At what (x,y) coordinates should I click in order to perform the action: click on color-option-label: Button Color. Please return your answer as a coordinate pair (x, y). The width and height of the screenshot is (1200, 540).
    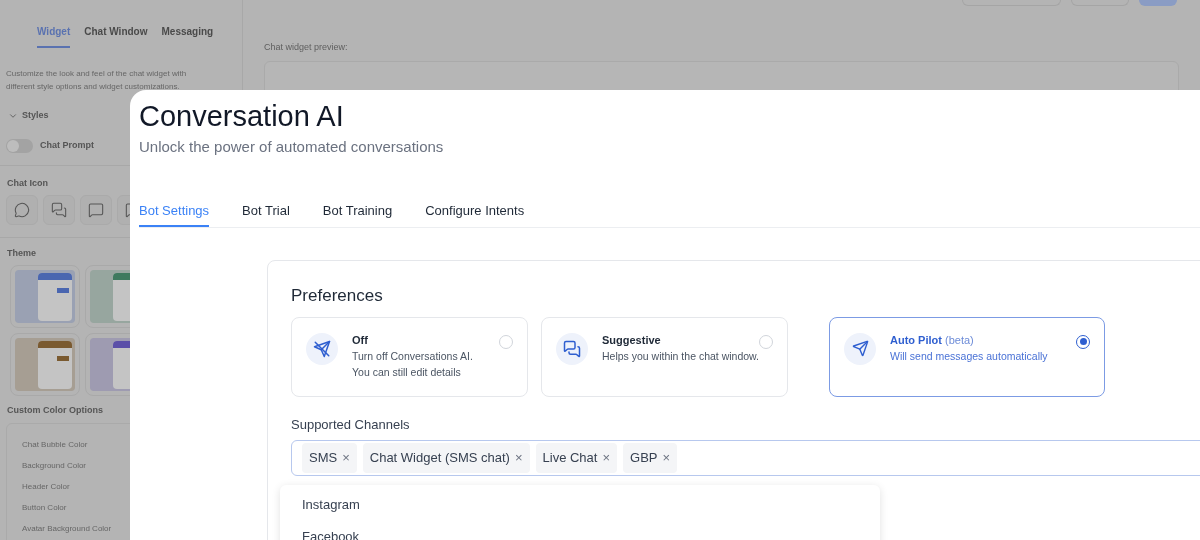
    Looking at the image, I should click on (45, 508).